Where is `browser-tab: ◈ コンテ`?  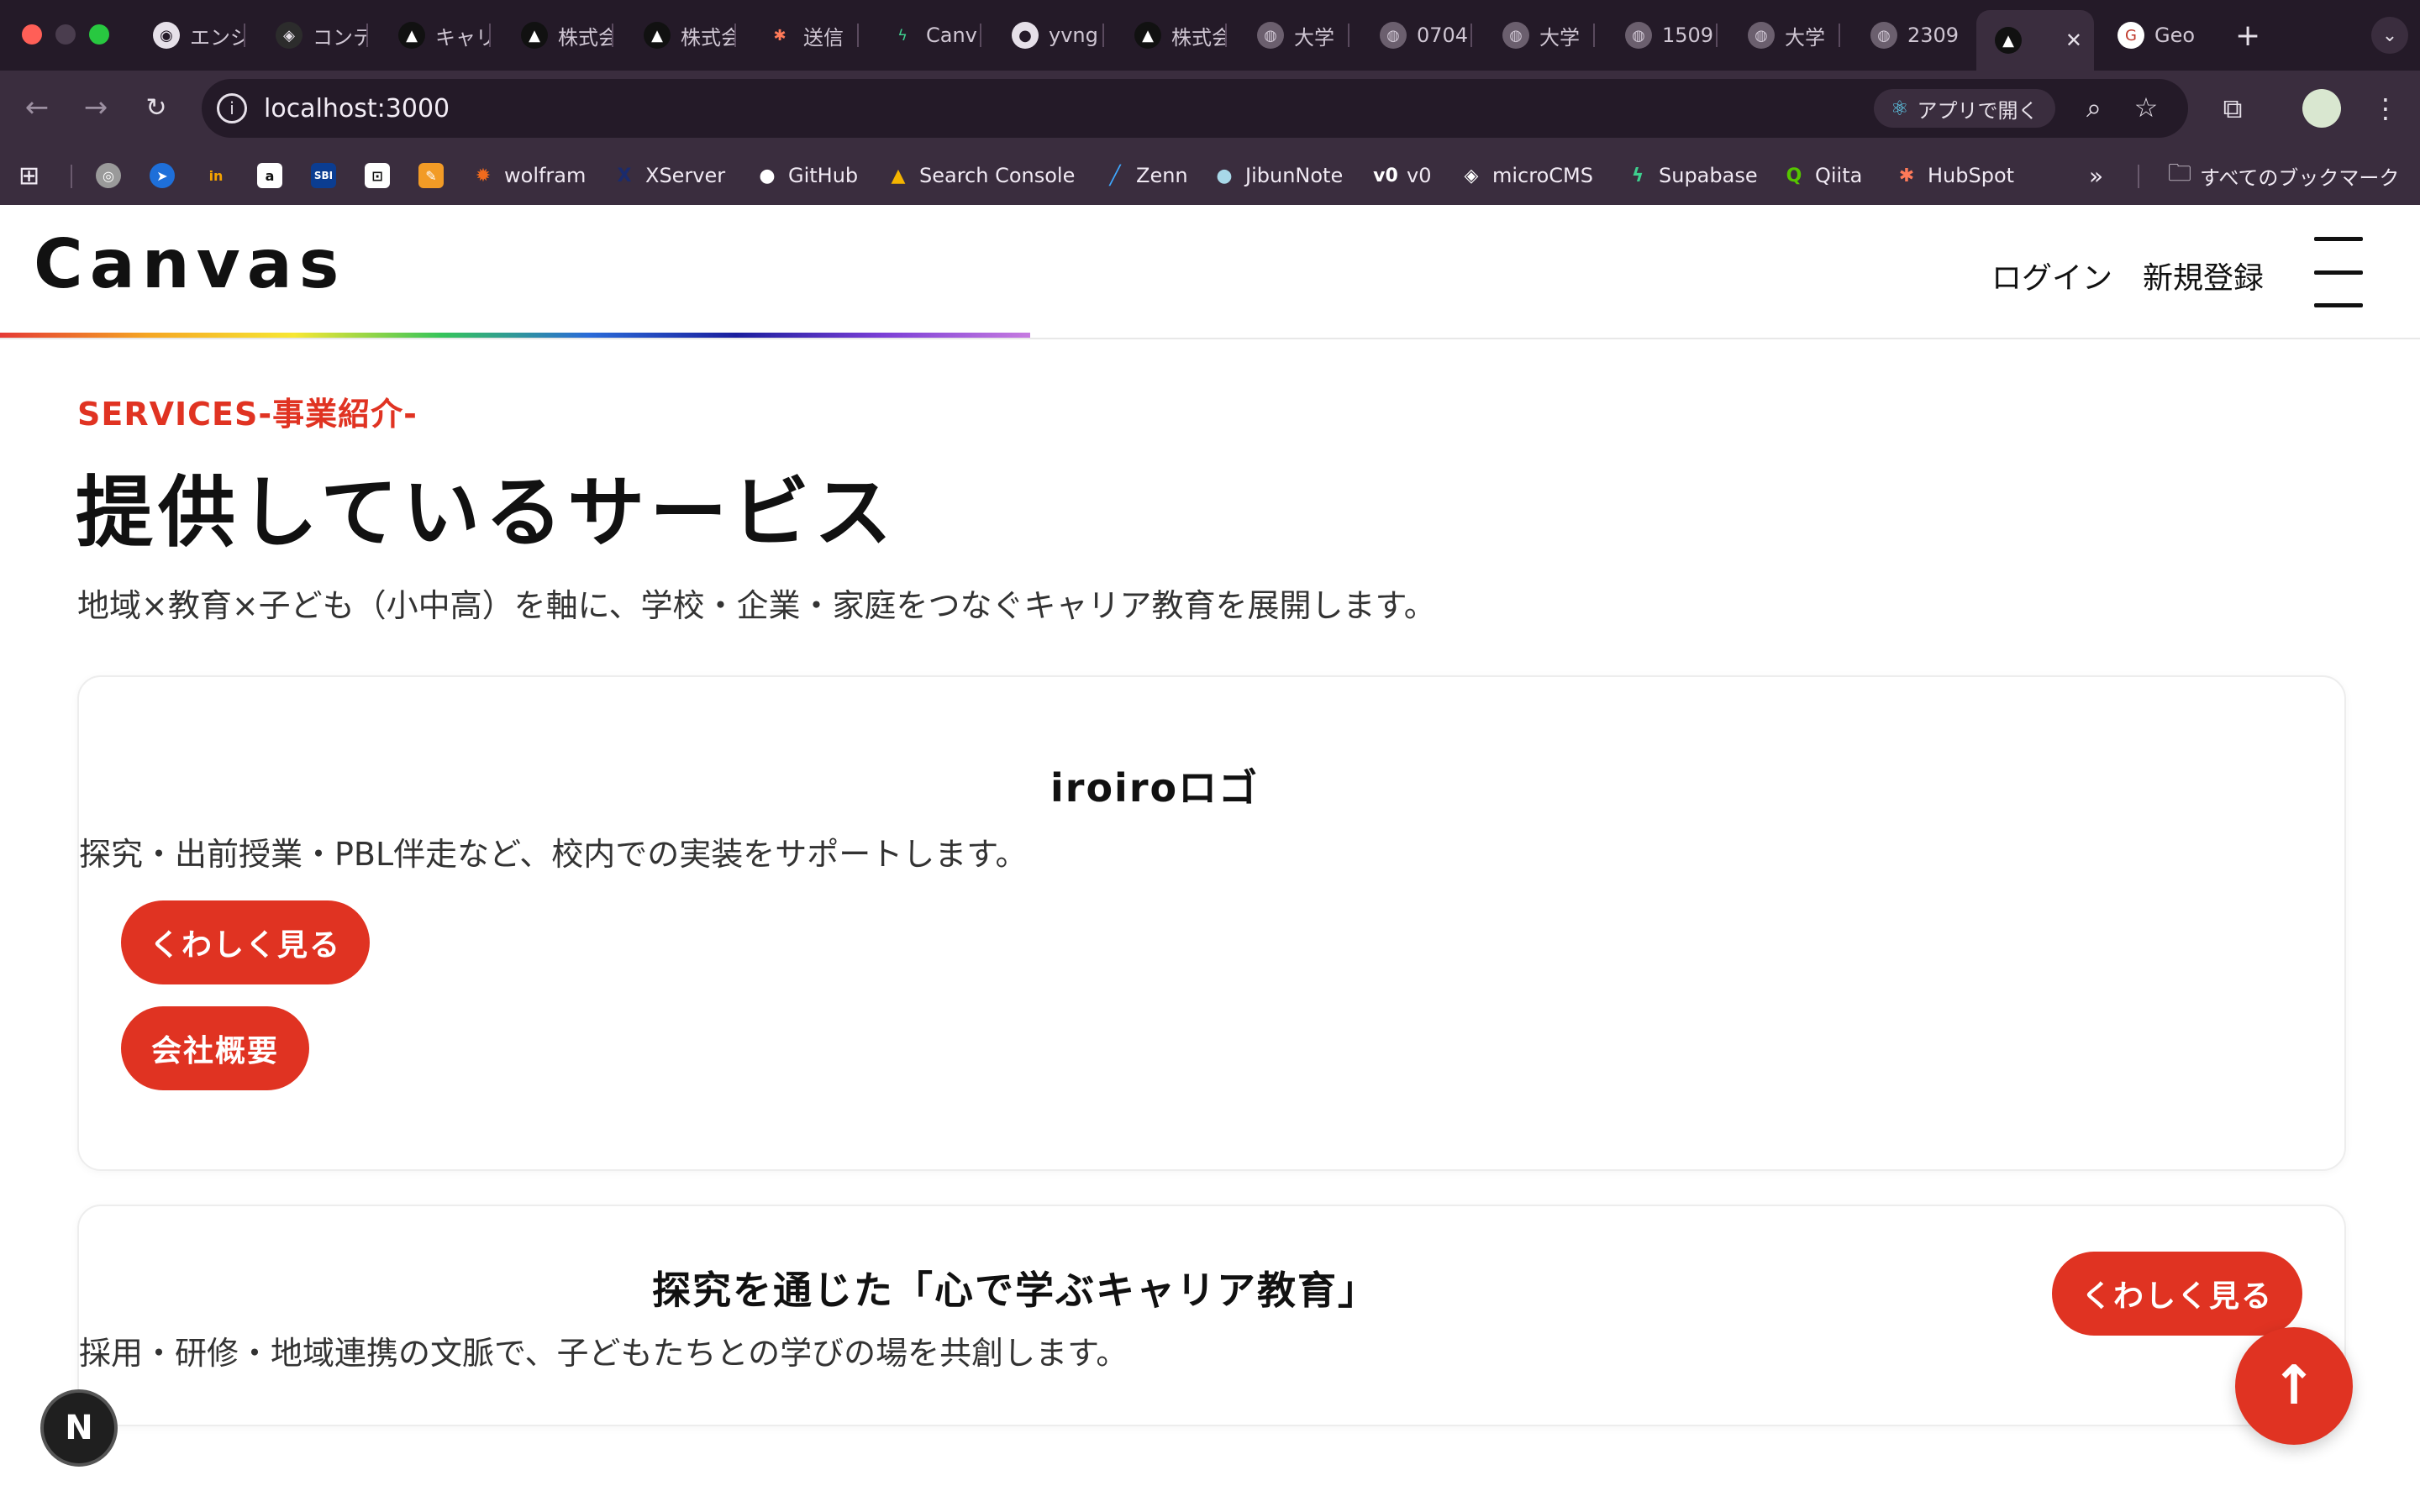 browser-tab: ◈ コンテ is located at coordinates (313, 35).